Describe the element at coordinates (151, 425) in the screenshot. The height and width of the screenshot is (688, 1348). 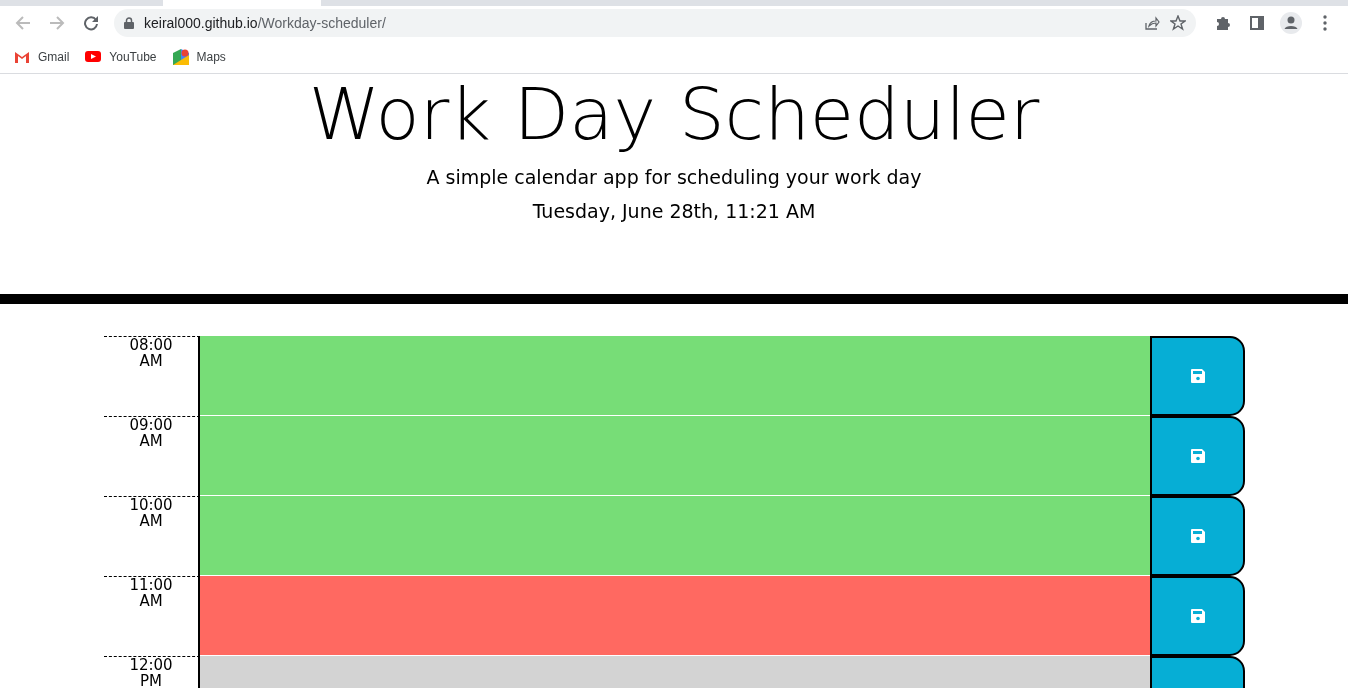
I see `hour-text: 09:00` at that location.